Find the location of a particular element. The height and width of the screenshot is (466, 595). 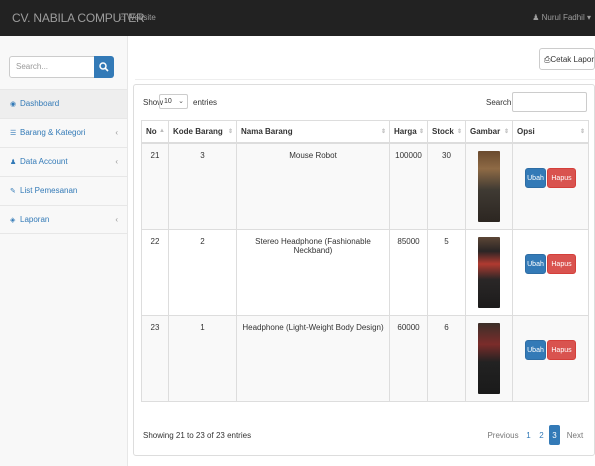

column-label: Nama Barang is located at coordinates (267, 131).